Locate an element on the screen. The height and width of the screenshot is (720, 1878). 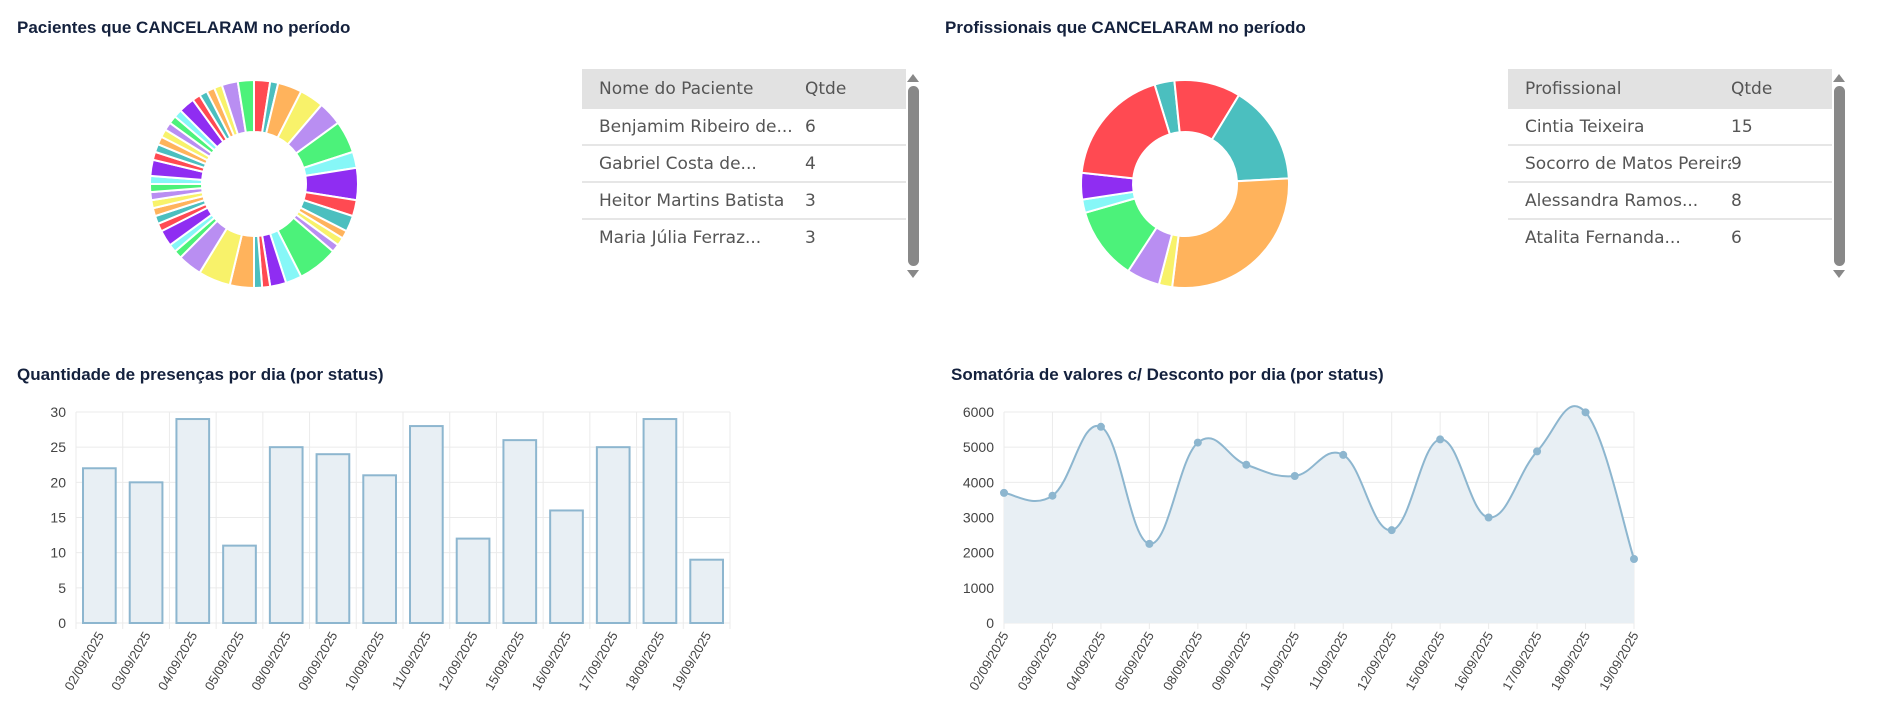
professionals-donut-chart is located at coordinates (1185, 184).